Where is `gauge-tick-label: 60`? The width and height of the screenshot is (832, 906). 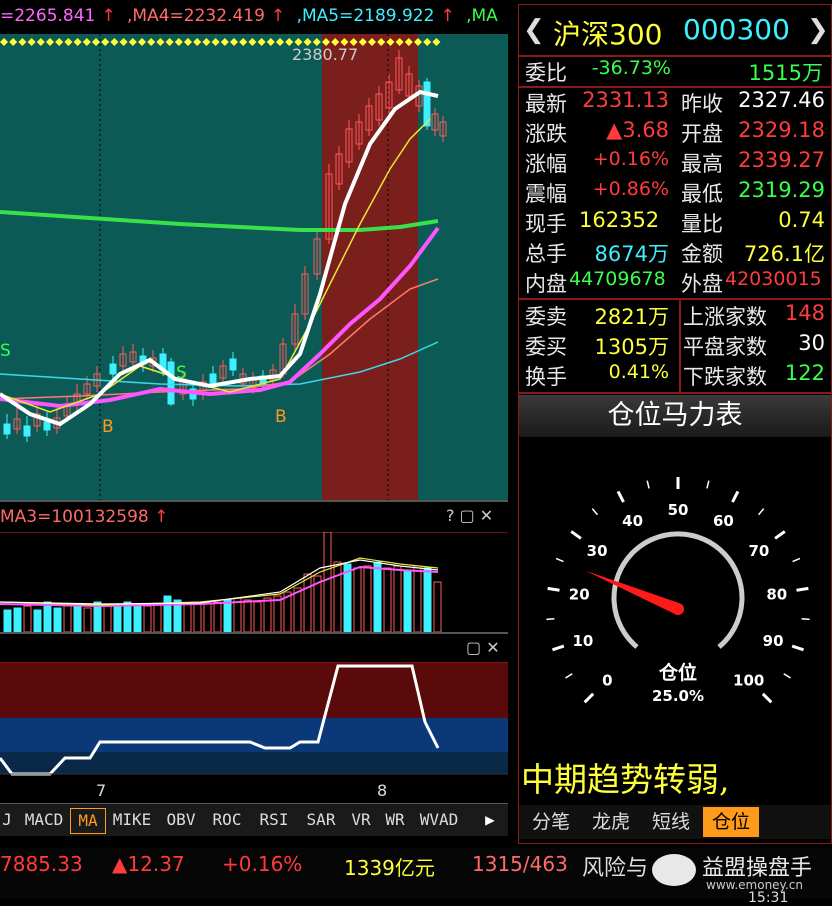
gauge-tick-label: 60 is located at coordinates (723, 521).